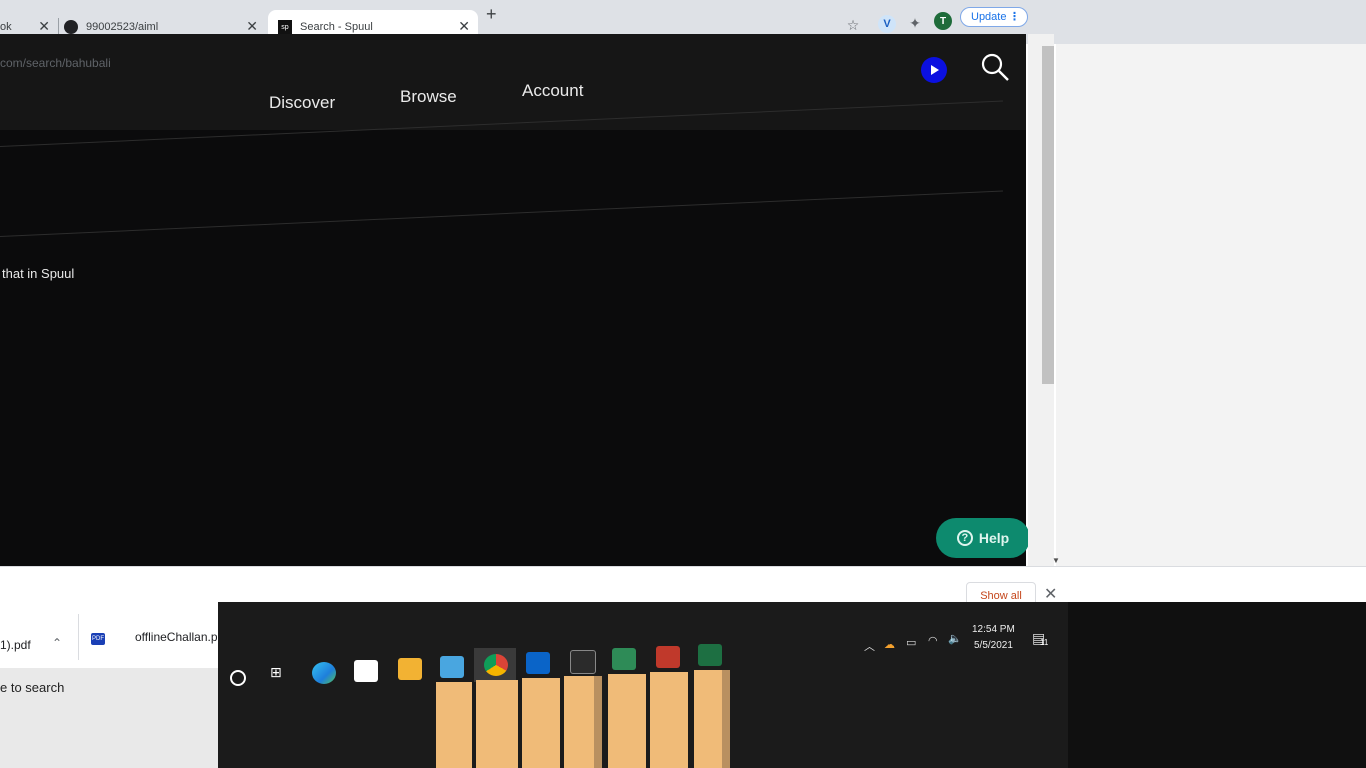  What do you see at coordinates (994, 538) in the screenshot?
I see `help-label: Help` at bounding box center [994, 538].